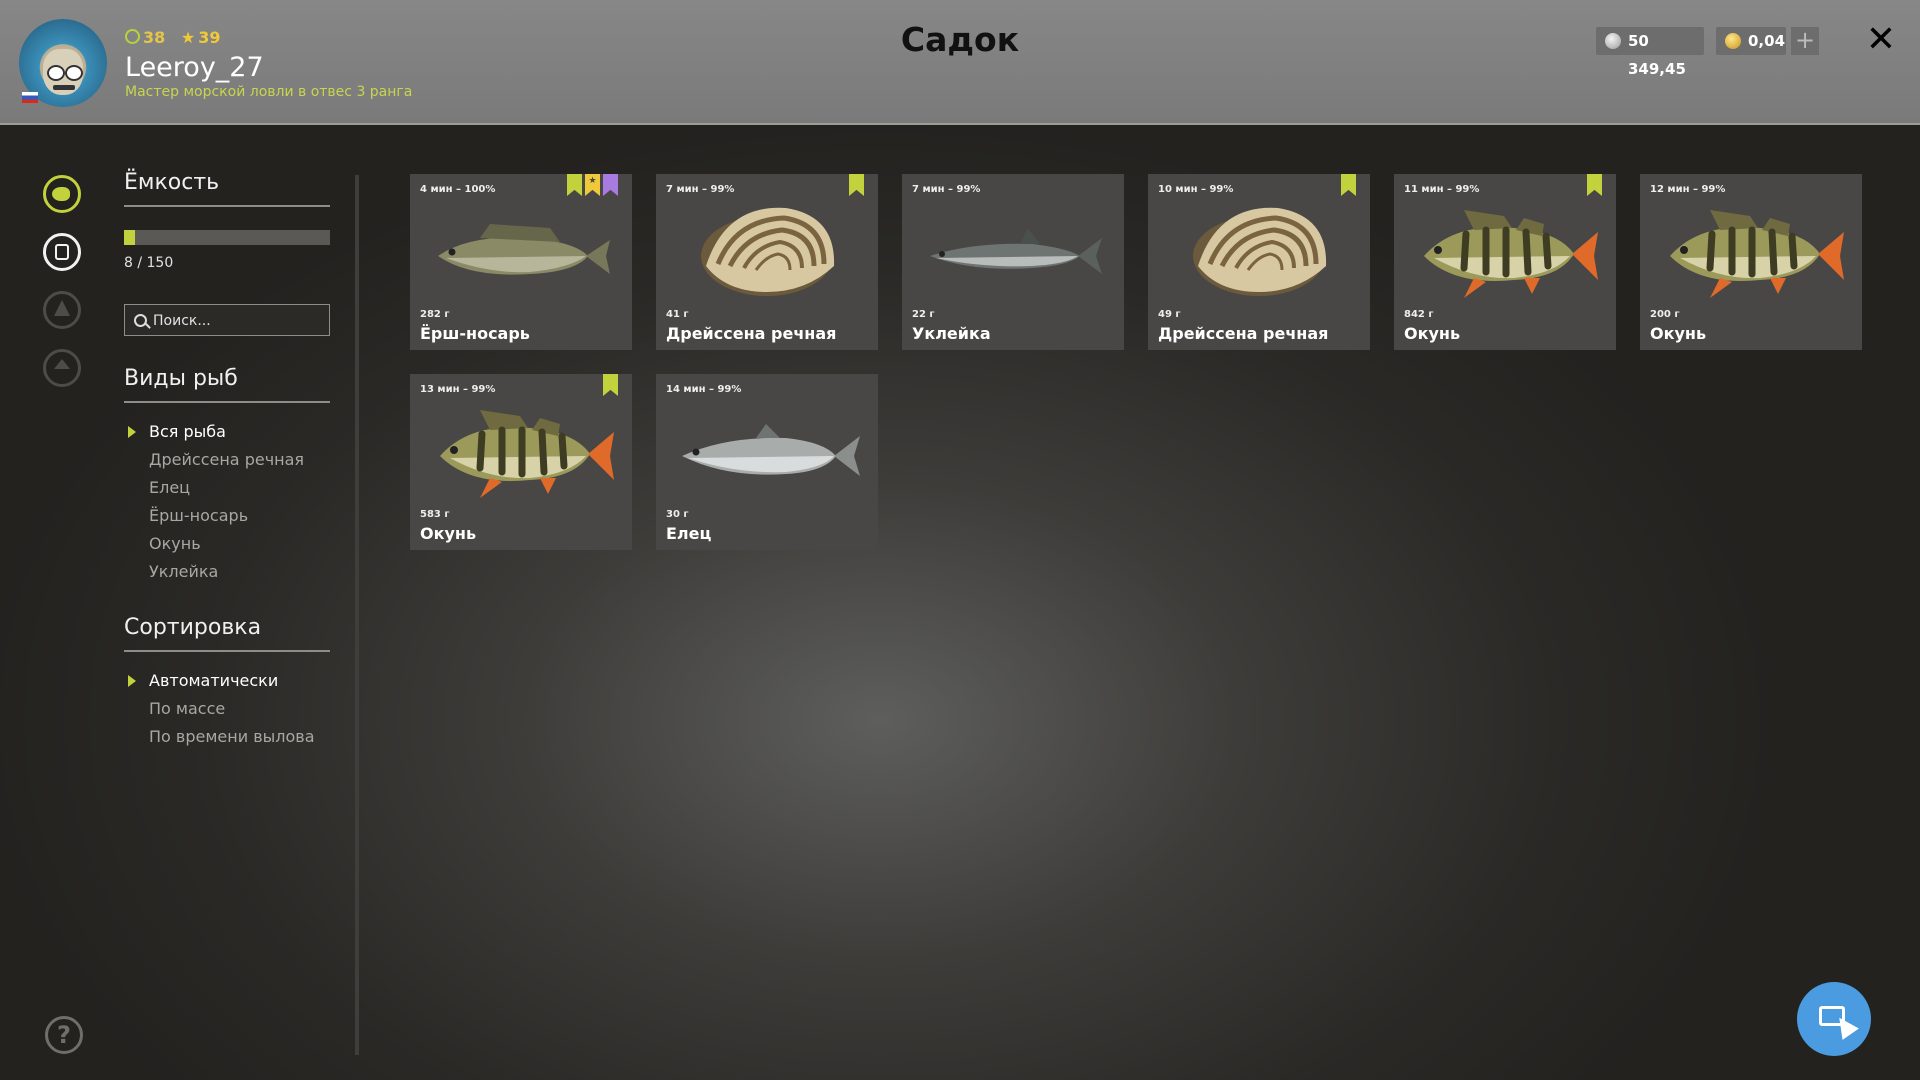  I want to click on catch-card: 10 мин – 99% 49 г Дрейссена речная, so click(1259, 262).